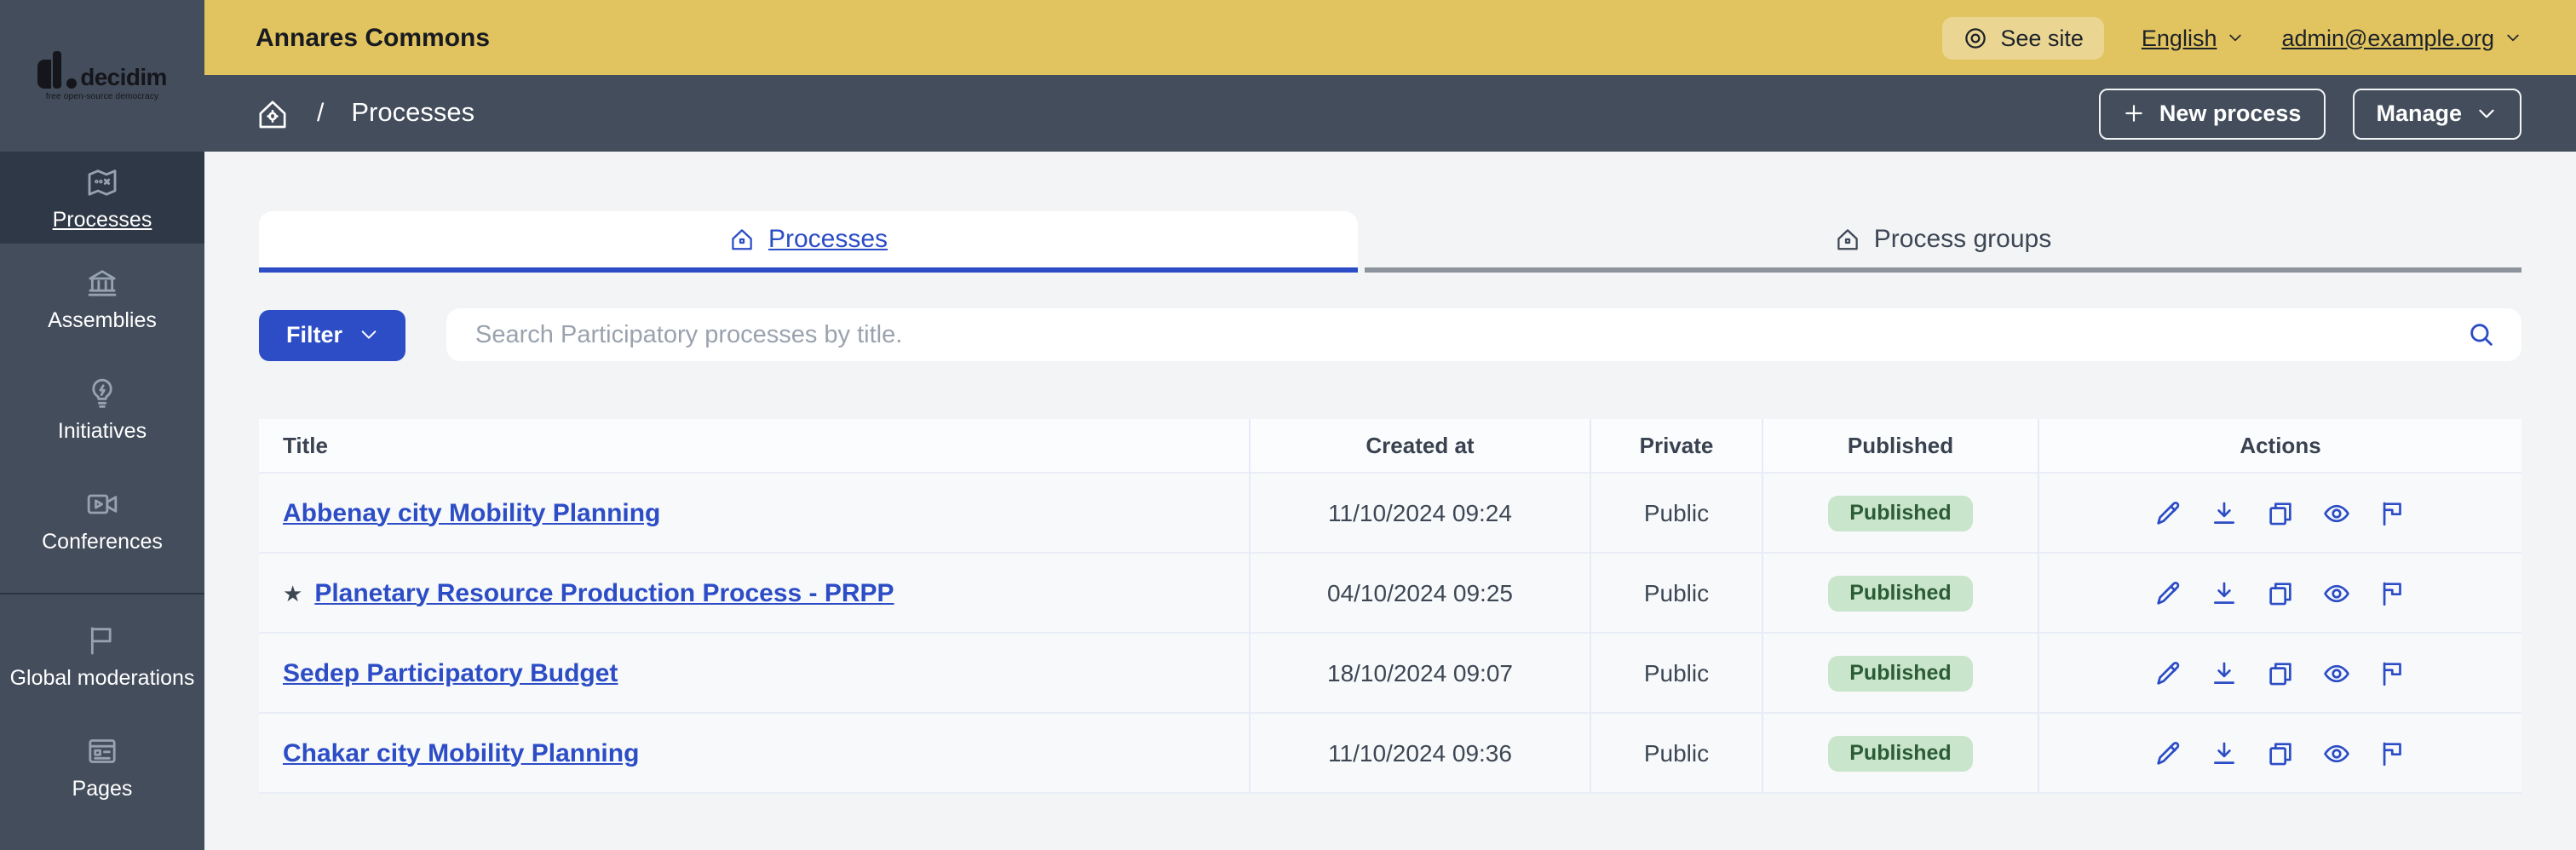 The height and width of the screenshot is (850, 2576). I want to click on tab-processes: Processes, so click(809, 242).